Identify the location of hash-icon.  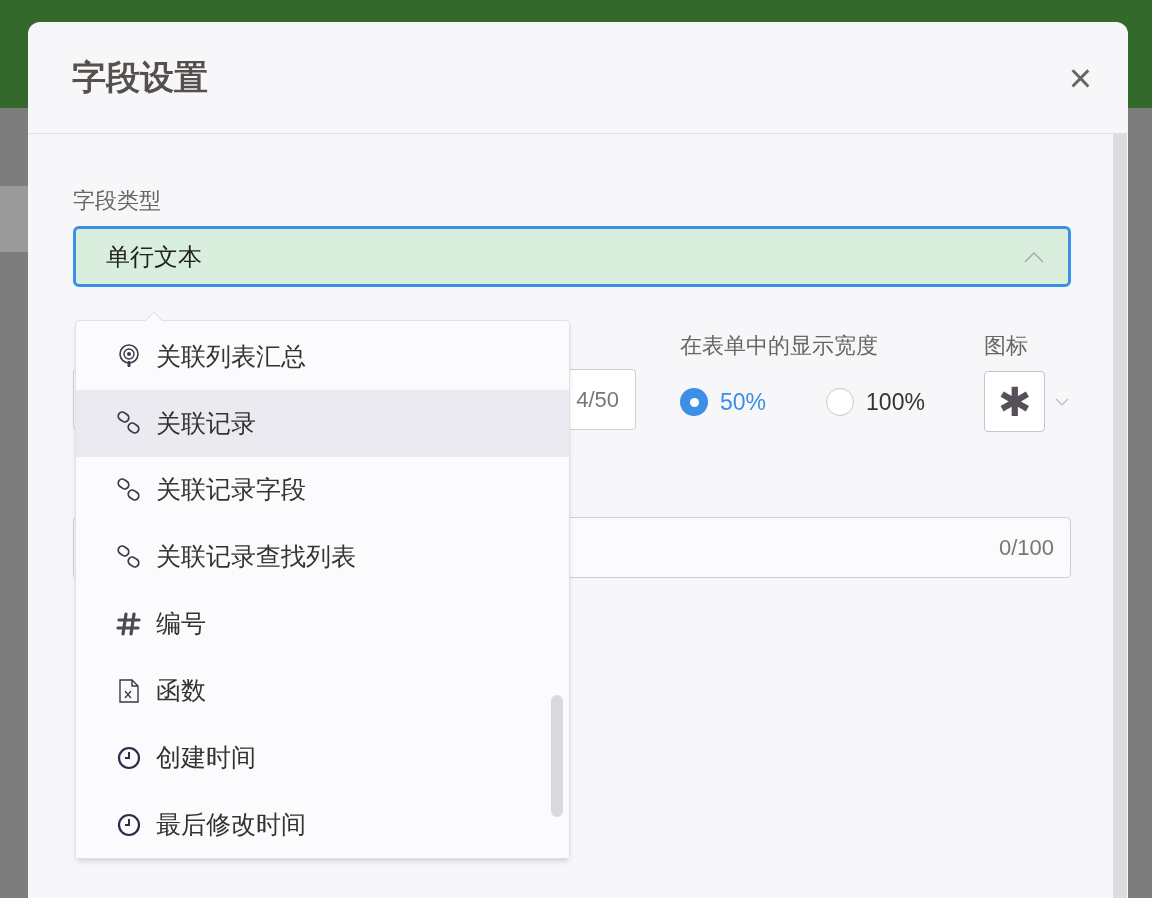
(129, 623).